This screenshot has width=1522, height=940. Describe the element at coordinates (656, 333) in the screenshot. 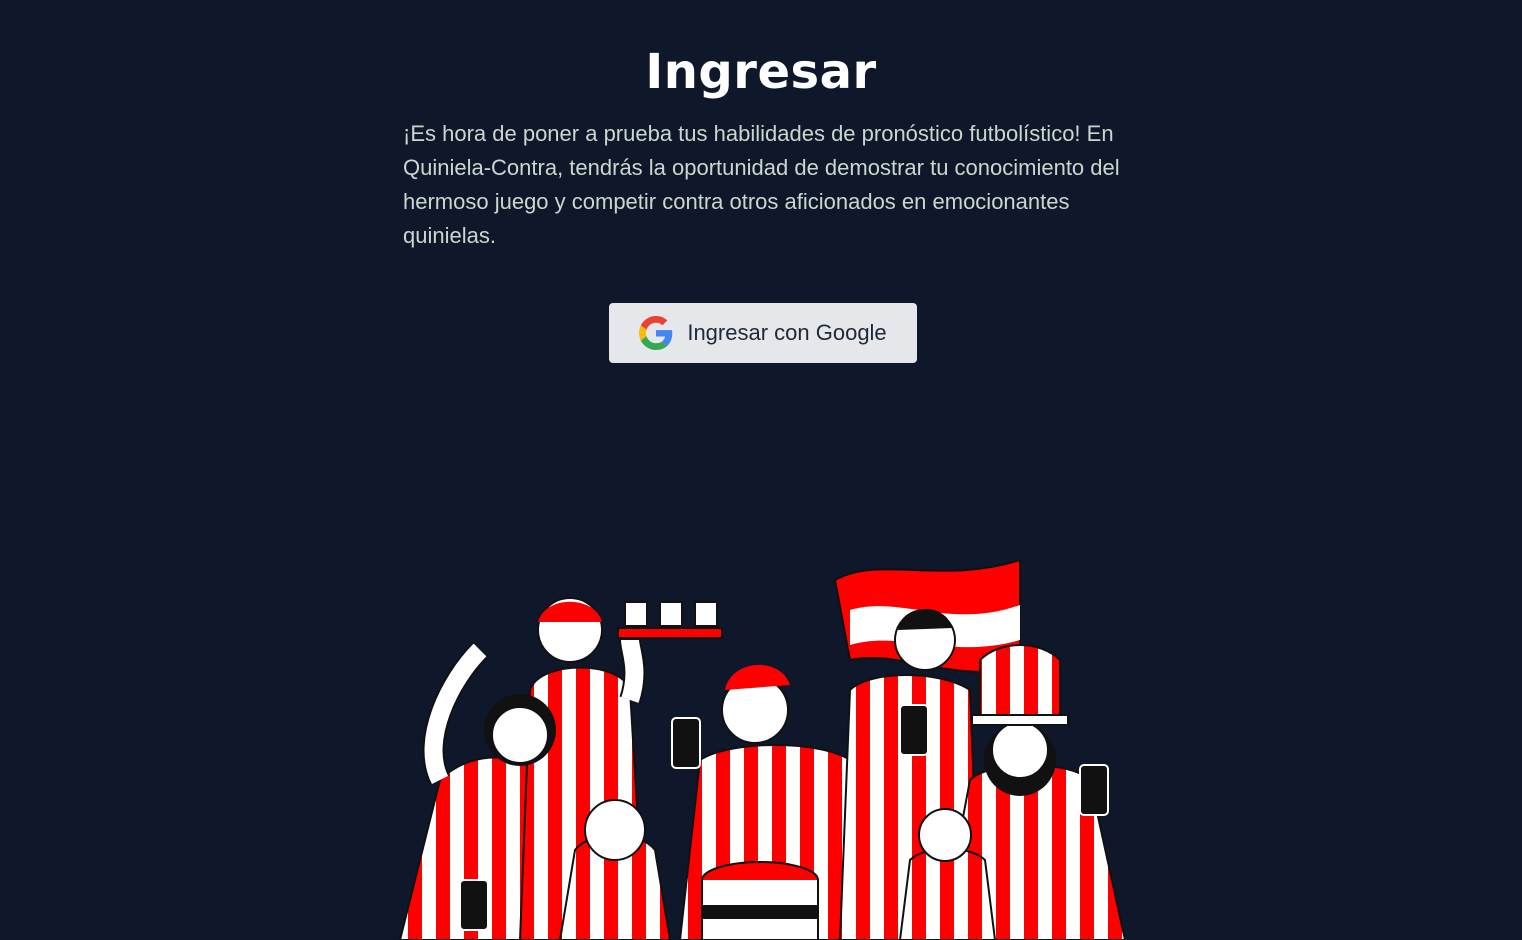

I see `google-icon` at that location.